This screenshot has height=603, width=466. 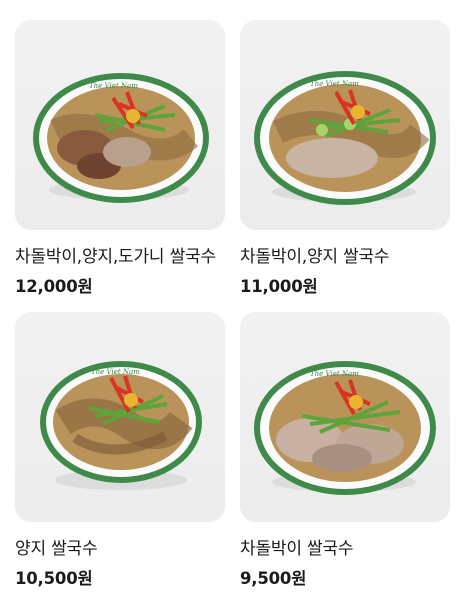 What do you see at coordinates (273, 578) in the screenshot?
I see `menu-item-price: 9,500원` at bounding box center [273, 578].